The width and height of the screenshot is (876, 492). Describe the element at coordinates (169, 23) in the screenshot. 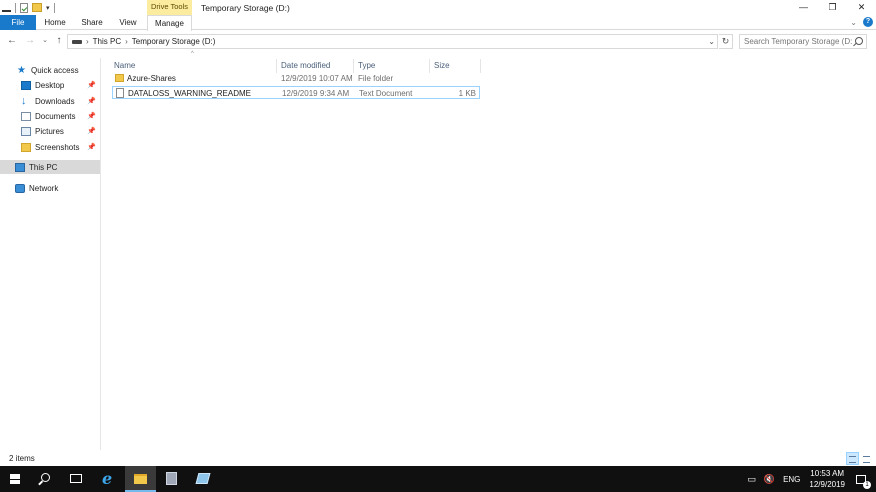

I see `tab-manage: Manage` at that location.